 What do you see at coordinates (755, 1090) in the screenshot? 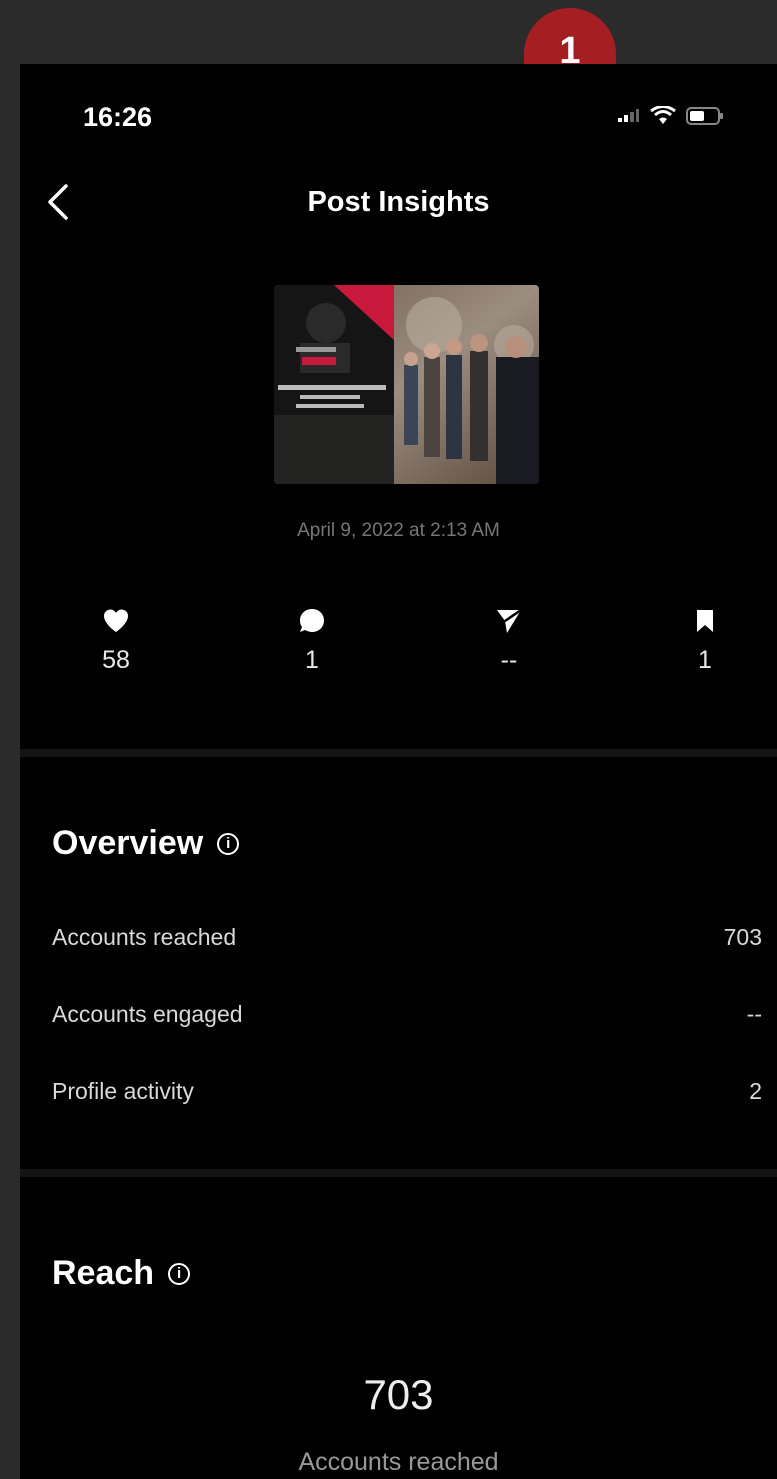
I see `overview-row-value: 2` at bounding box center [755, 1090].